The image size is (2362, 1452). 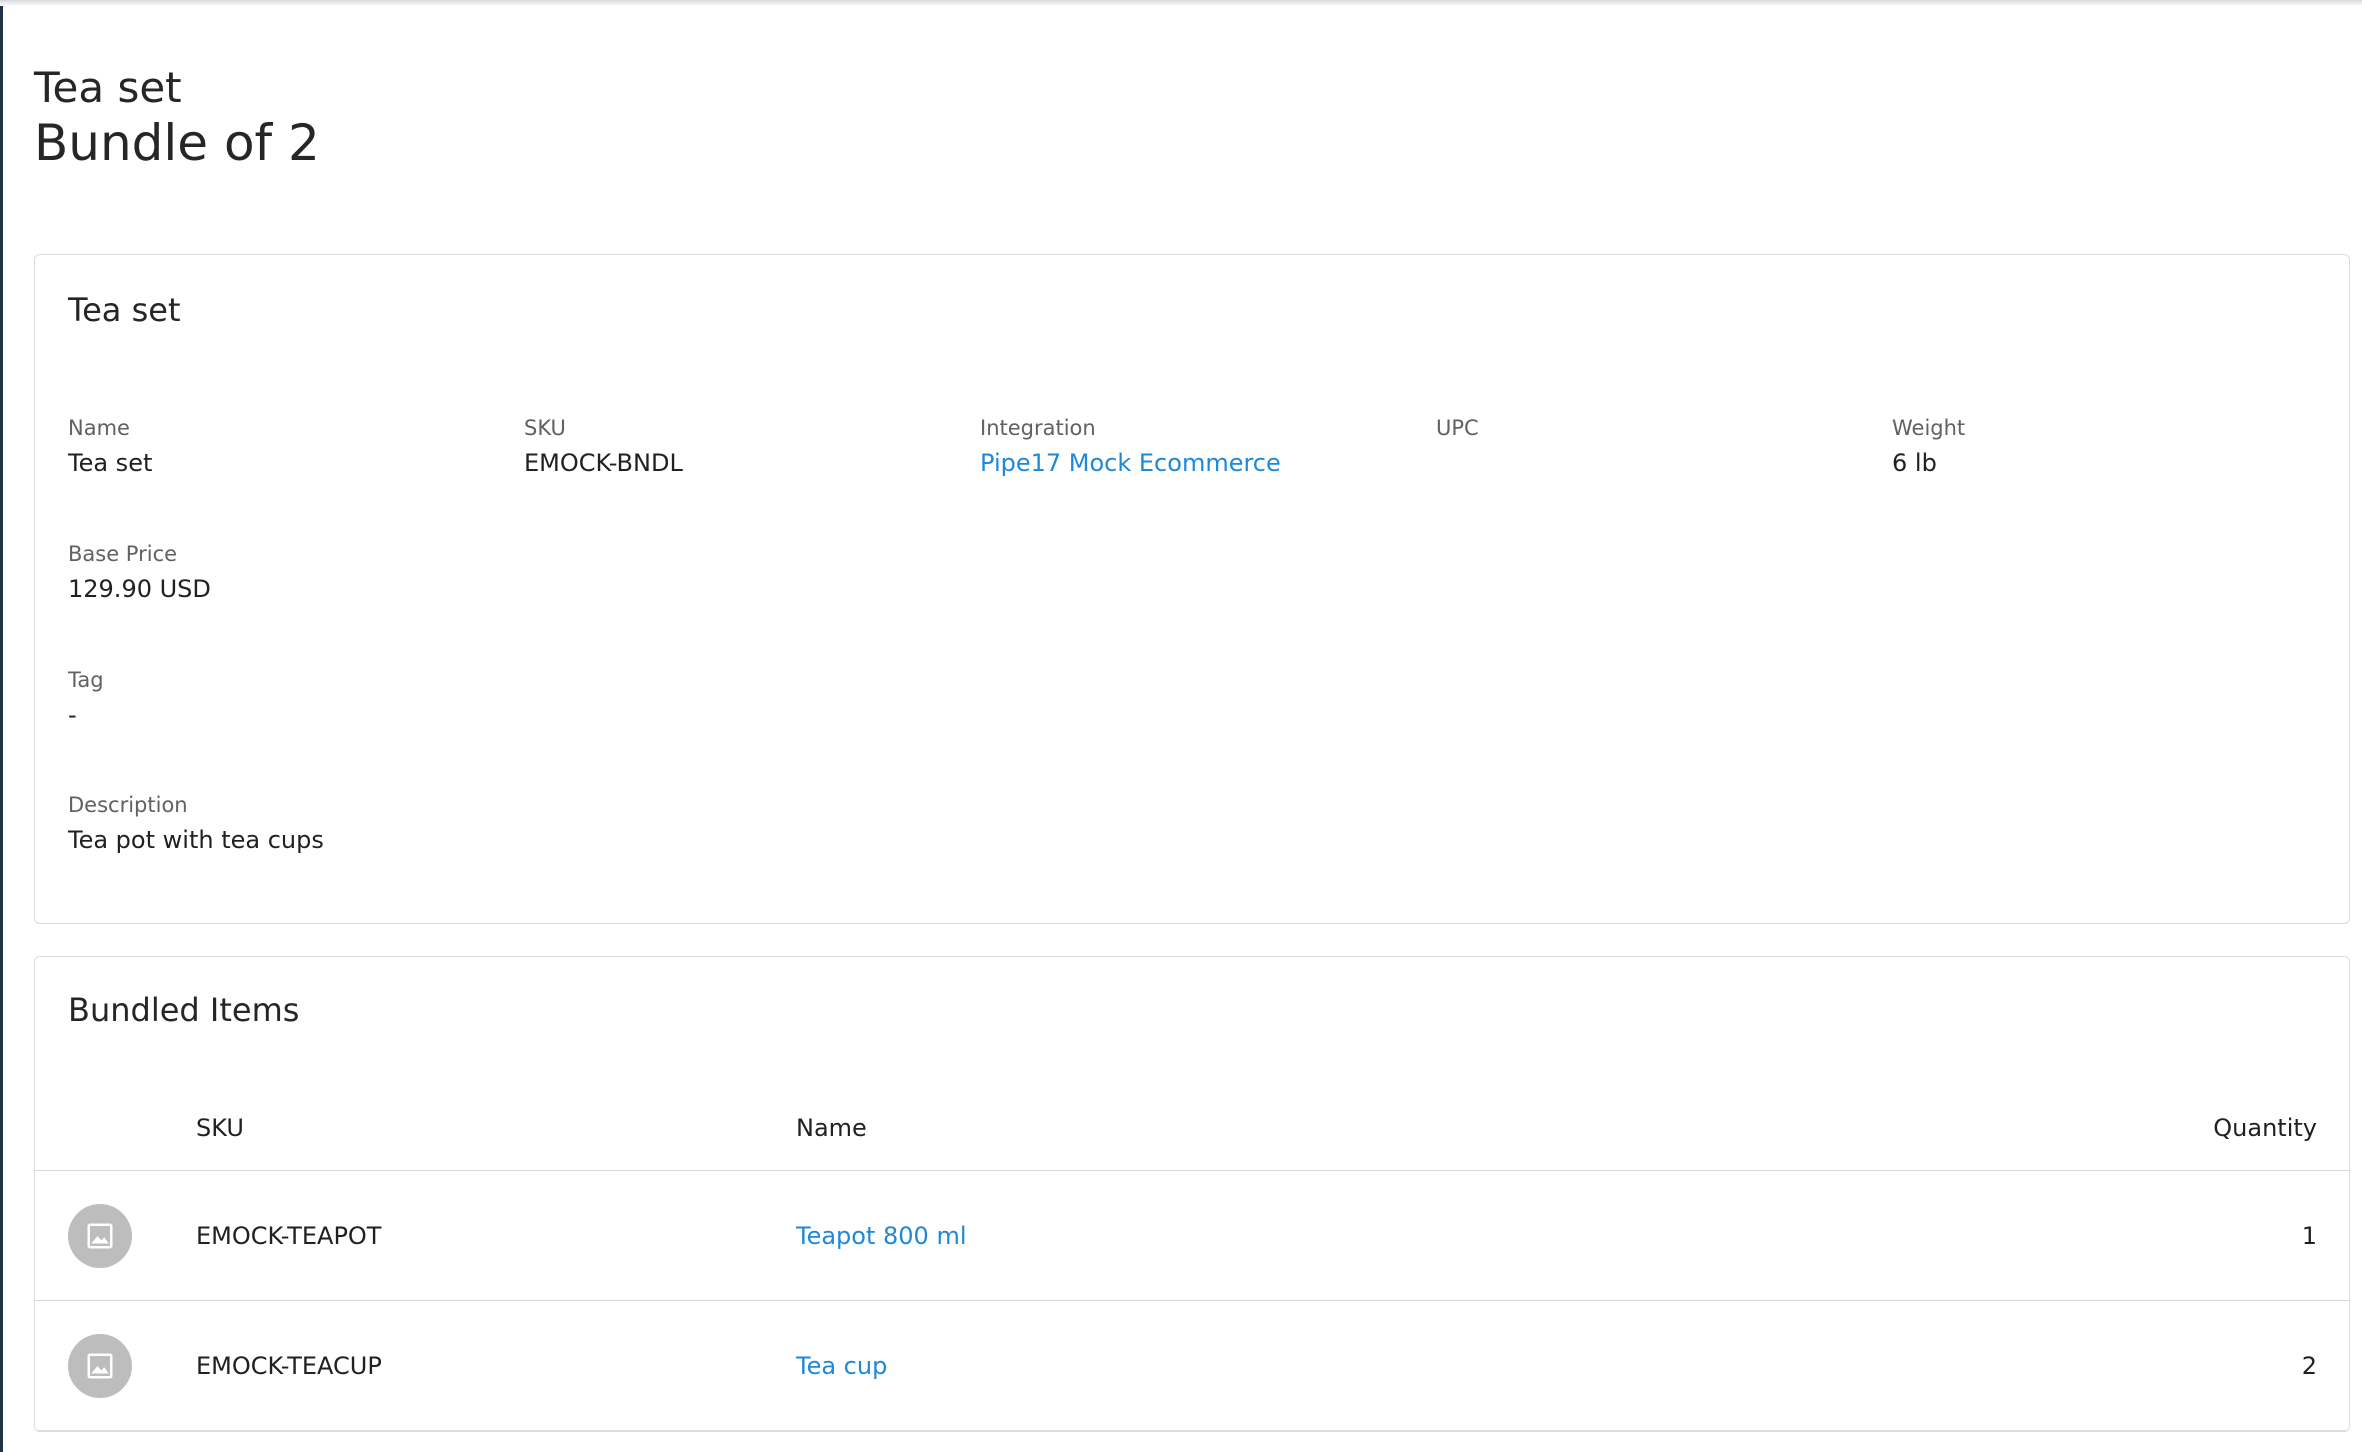 What do you see at coordinates (1, 726) in the screenshot?
I see `sidebar-edge` at bounding box center [1, 726].